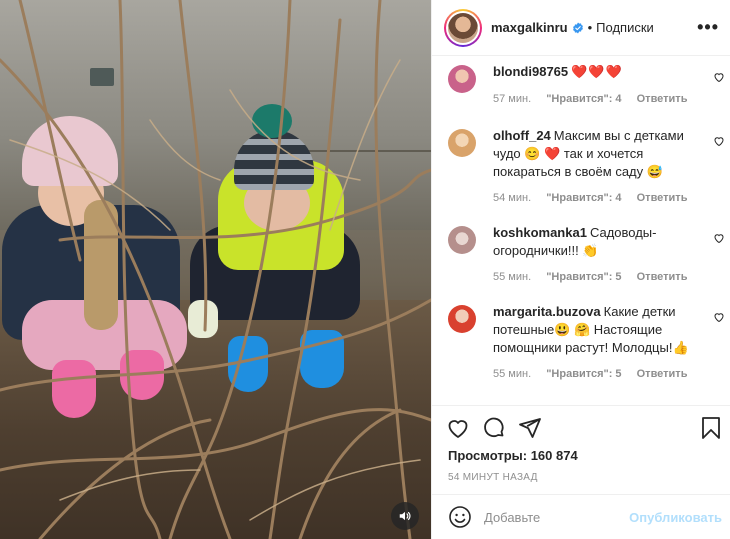  I want to click on comment-input: Добавьте, so click(556, 517).